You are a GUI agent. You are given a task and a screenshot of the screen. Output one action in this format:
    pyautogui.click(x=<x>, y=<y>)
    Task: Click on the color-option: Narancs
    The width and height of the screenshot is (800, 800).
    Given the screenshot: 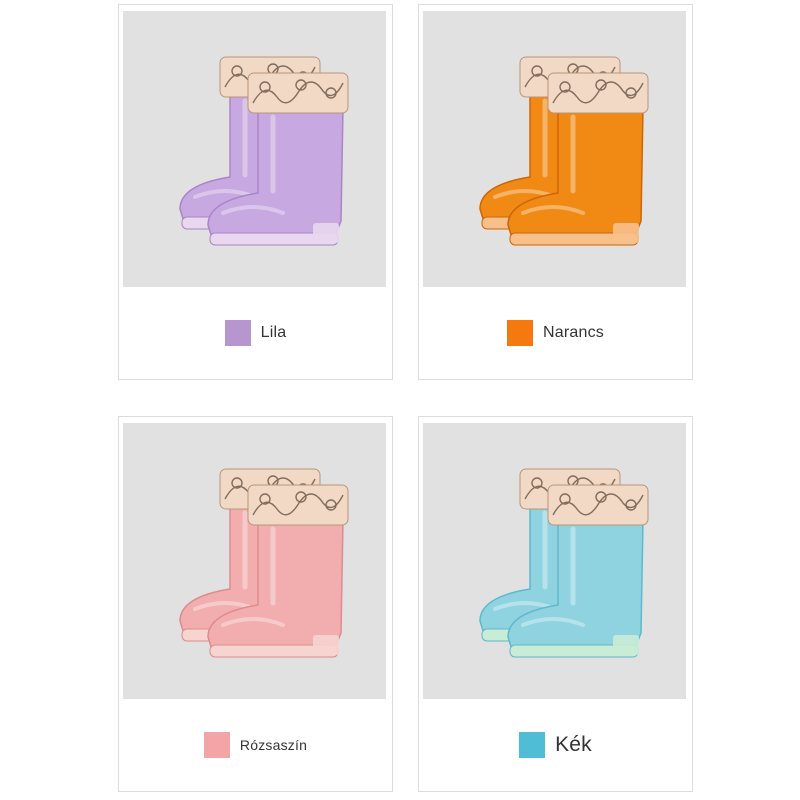 What is the action you would take?
    pyautogui.click(x=555, y=333)
    